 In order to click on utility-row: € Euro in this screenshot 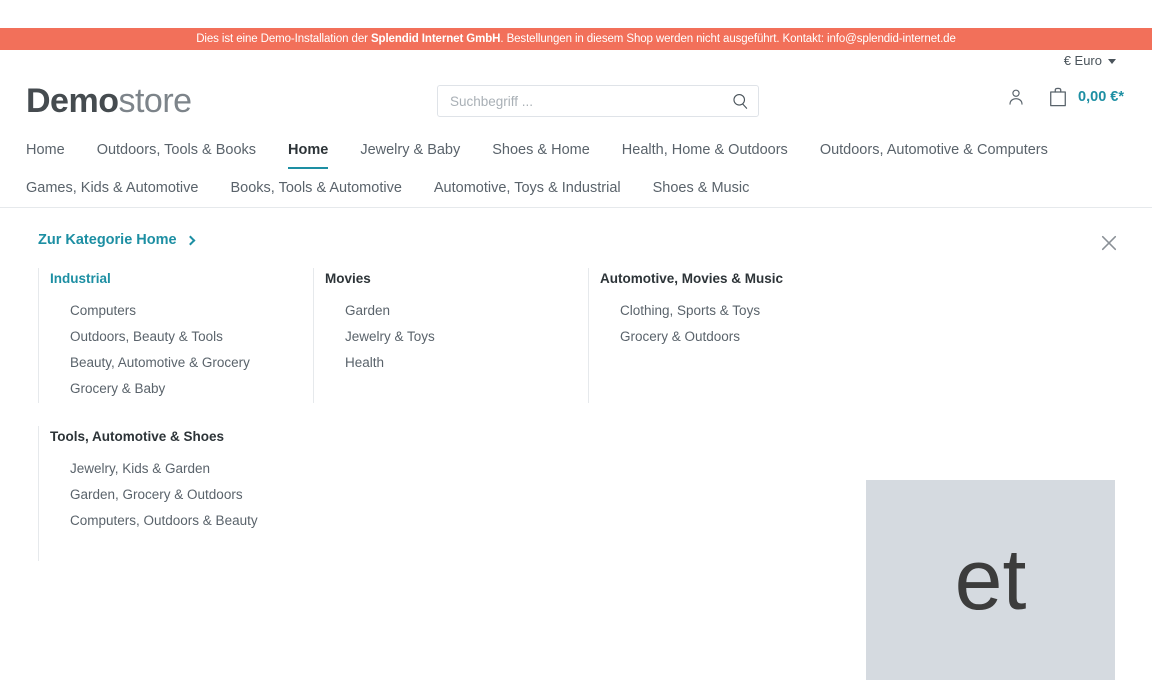, I will do `click(576, 63)`.